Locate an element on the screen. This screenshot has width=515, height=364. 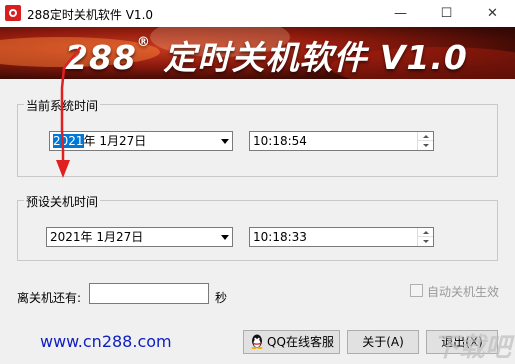
banner-title: 288® 定时关机软件 V1.0 is located at coordinates (266, 55).